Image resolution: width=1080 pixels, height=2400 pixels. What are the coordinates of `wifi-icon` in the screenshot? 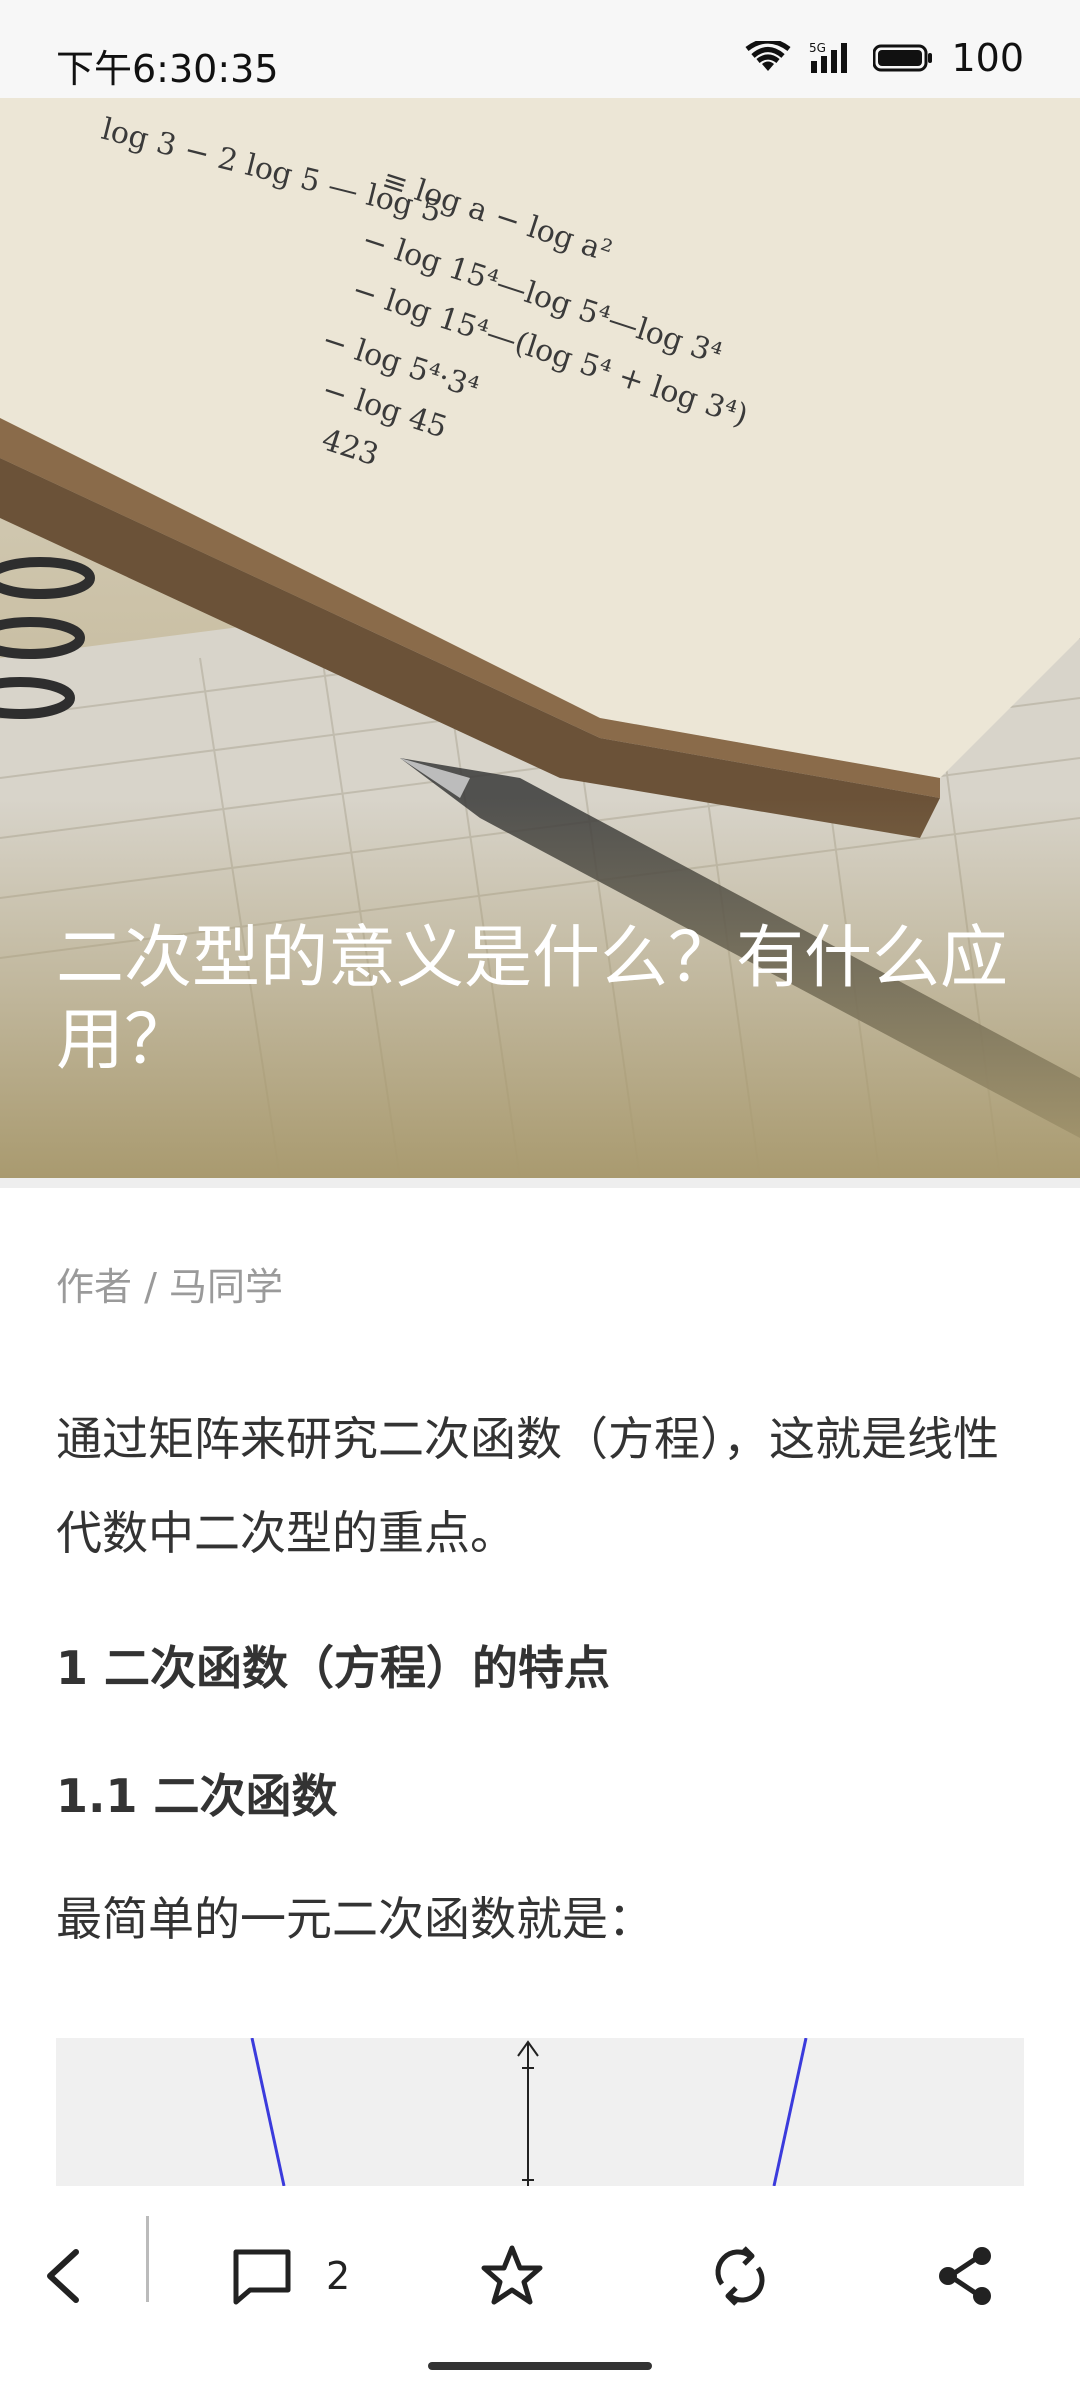 It's located at (768, 56).